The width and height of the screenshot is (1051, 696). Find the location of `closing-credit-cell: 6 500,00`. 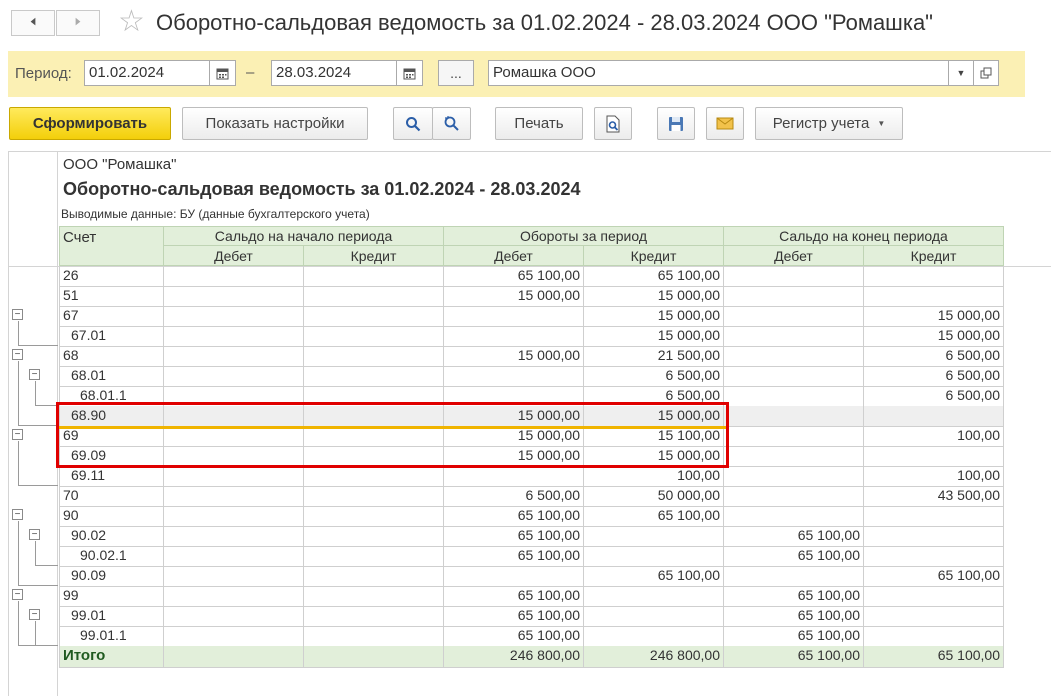

closing-credit-cell: 6 500,00 is located at coordinates (933, 396).